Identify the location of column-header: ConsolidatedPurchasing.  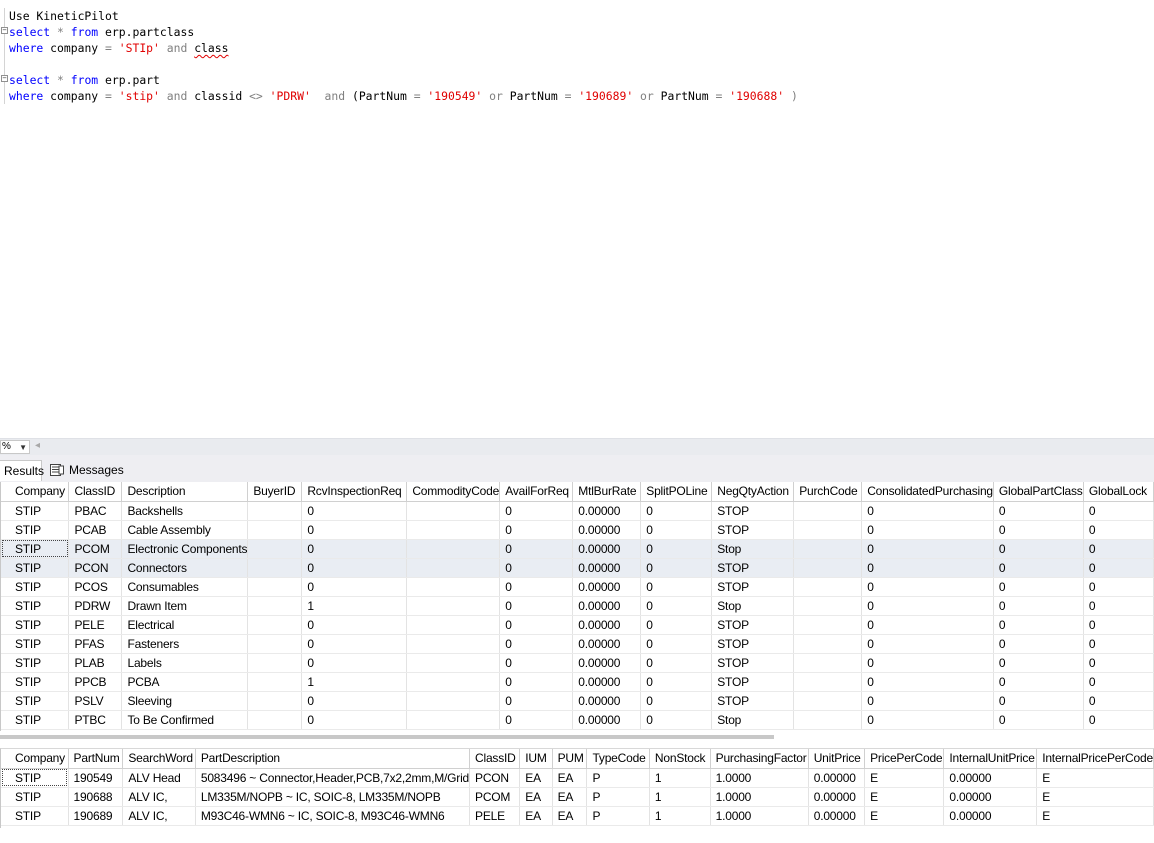
(927, 492).